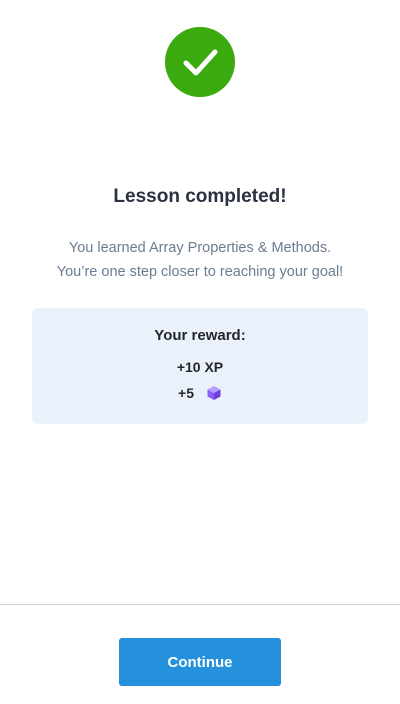  I want to click on page-title: Lesson completed!, so click(200, 196).